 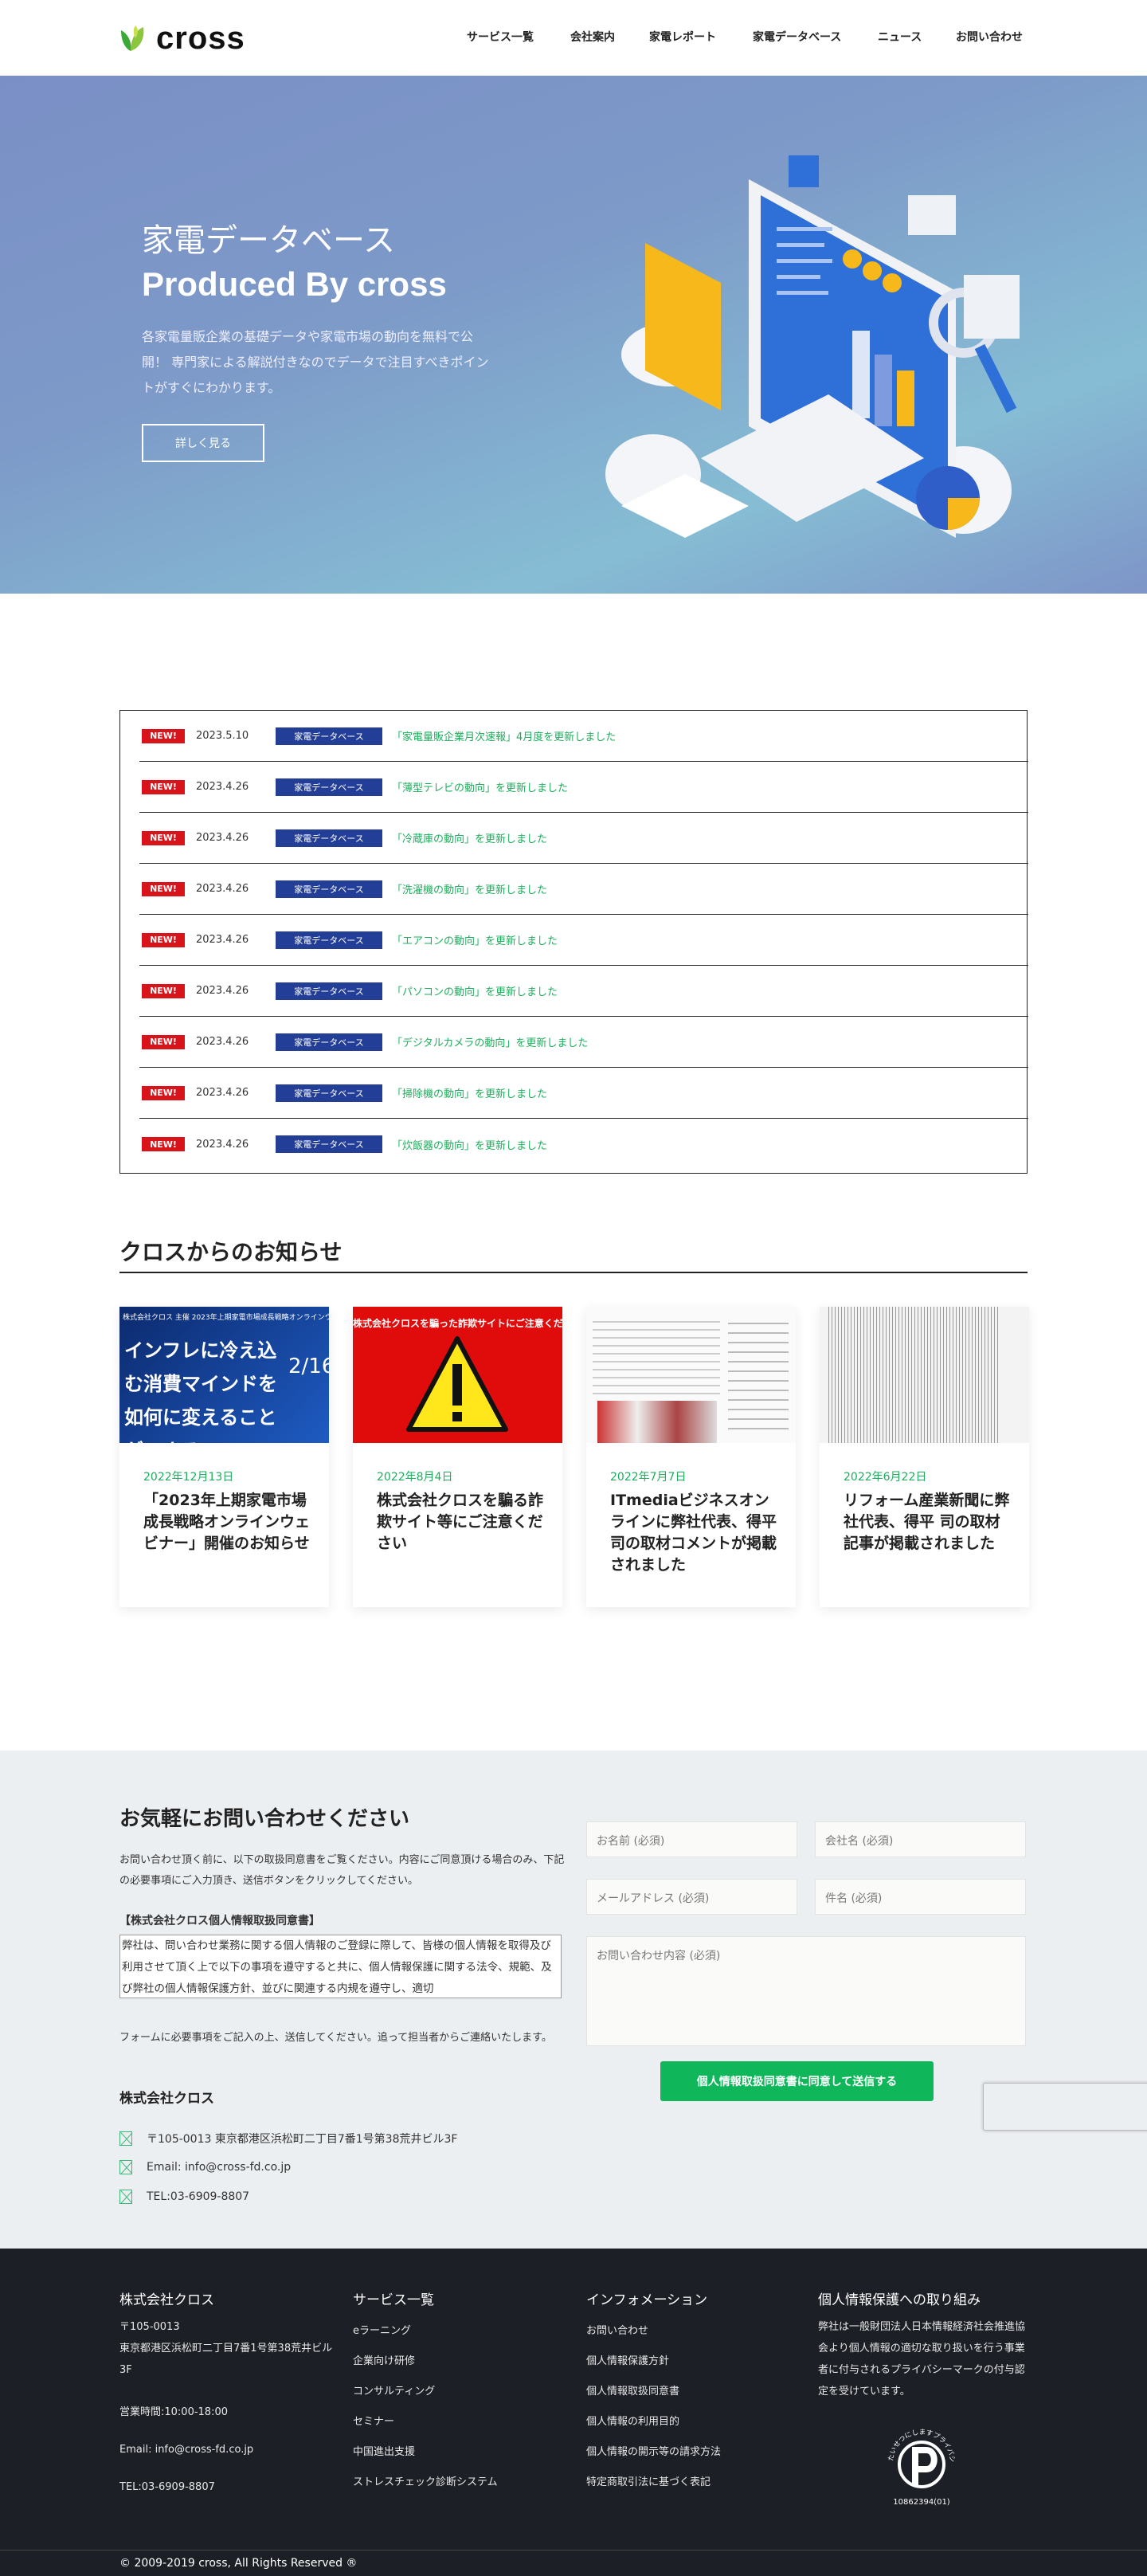 I want to click on privacy-mark-text: たいせつにしますプライバシー, so click(x=917, y=2435).